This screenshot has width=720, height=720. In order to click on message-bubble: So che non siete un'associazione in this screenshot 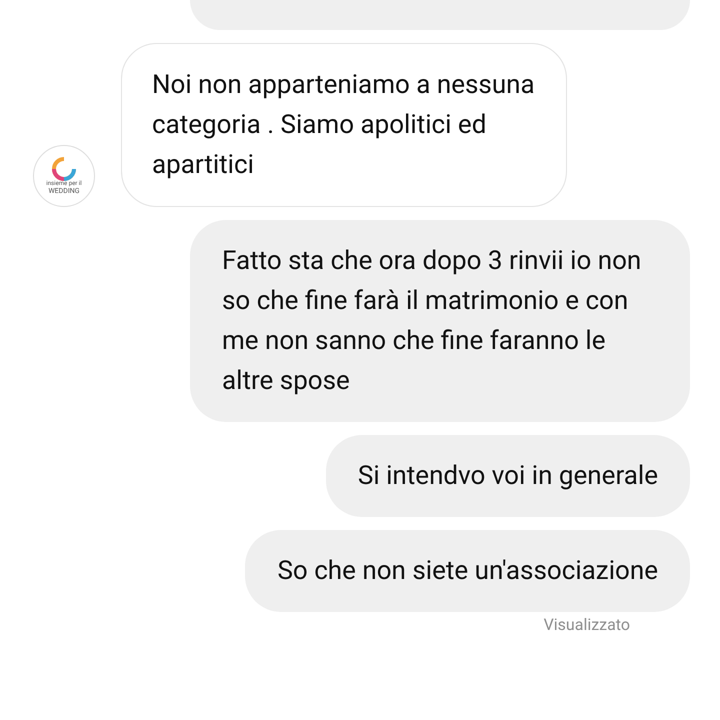, I will do `click(467, 571)`.